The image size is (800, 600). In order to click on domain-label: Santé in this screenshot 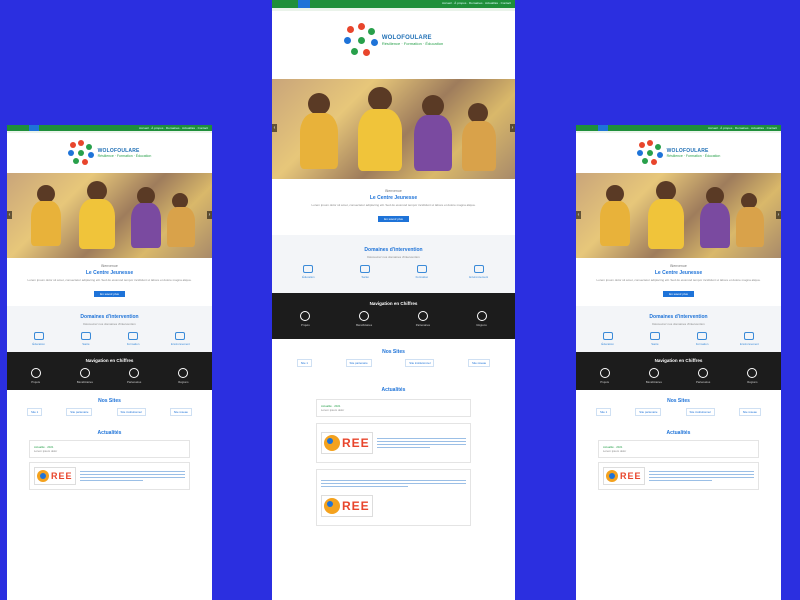, I will do `click(655, 344)`.